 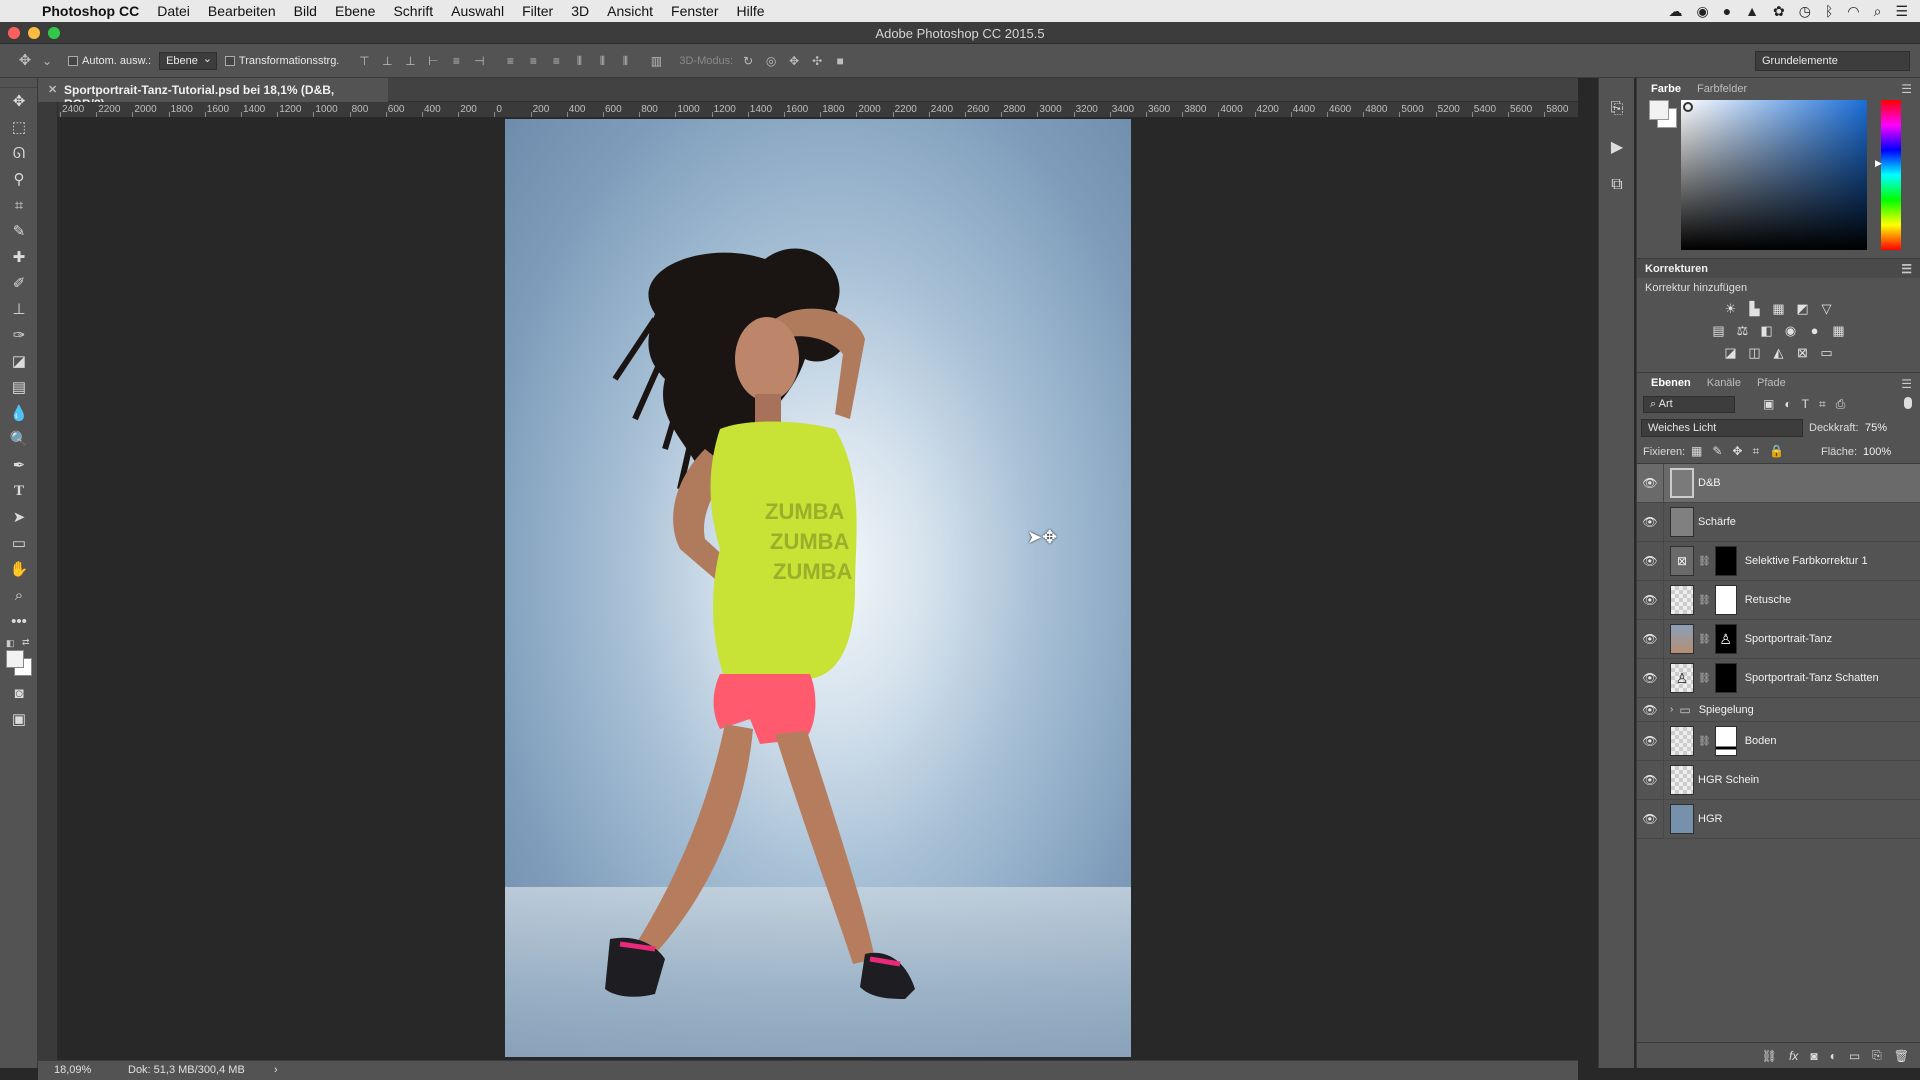 What do you see at coordinates (10, 643) in the screenshot?
I see `default-colors-icon: ◧` at bounding box center [10, 643].